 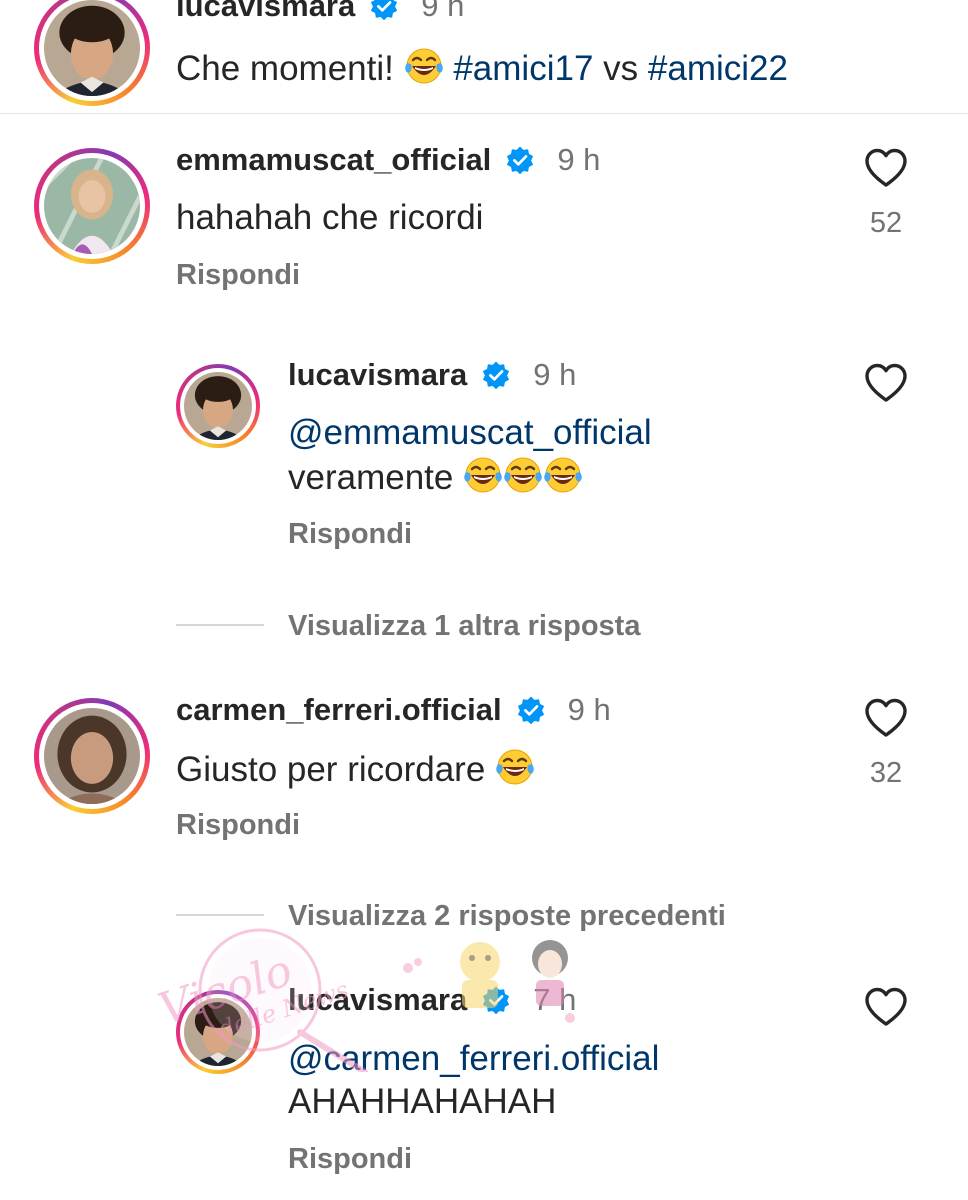 I want to click on comment-text: Giusto per ricordare, so click(x=355, y=769).